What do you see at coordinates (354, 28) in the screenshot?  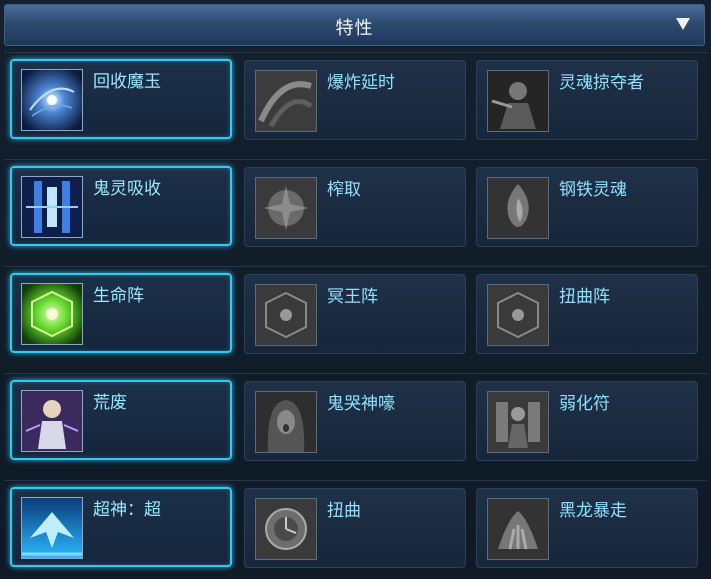 I see `dropdown-title: 特性` at bounding box center [354, 28].